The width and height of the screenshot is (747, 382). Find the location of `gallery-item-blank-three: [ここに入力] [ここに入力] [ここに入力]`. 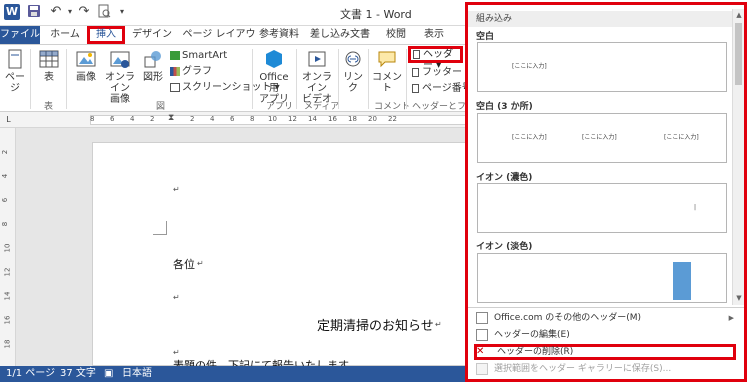

gallery-item-blank-three: [ここに入力] [ここに入力] [ここに入力] is located at coordinates (602, 138).